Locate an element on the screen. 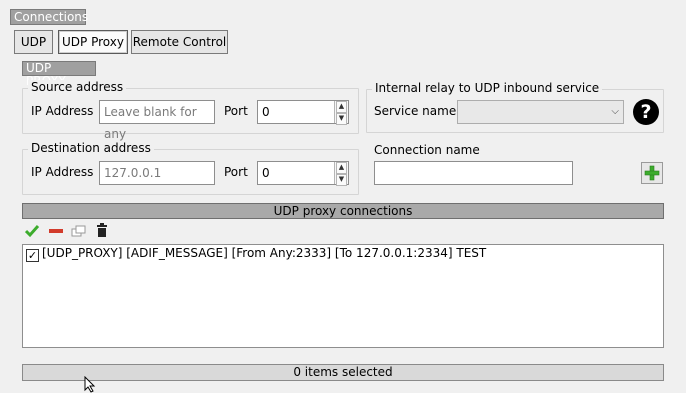 The width and height of the screenshot is (686, 393). source-address-title: Source address is located at coordinates (77, 87).